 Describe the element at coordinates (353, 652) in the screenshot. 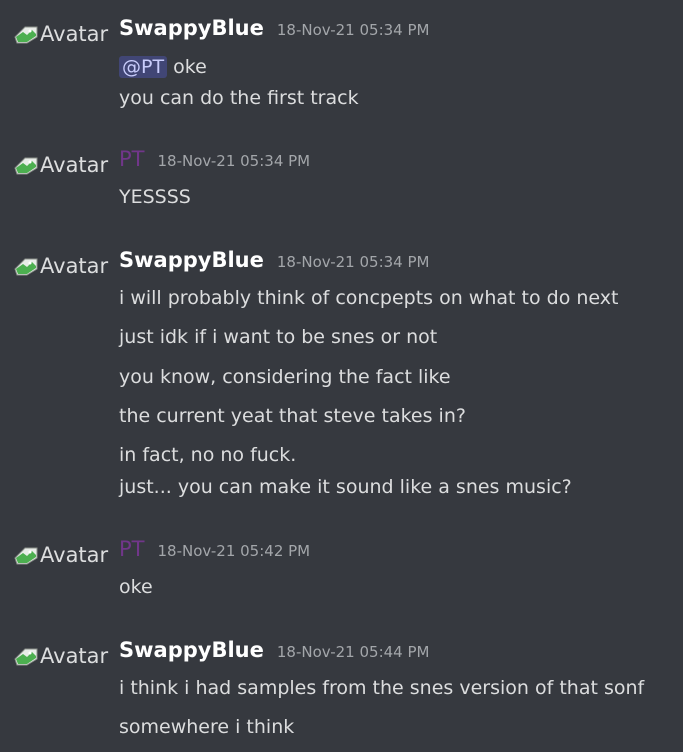

I see `timestamp: 18-Nov-21 05:44 PM` at that location.